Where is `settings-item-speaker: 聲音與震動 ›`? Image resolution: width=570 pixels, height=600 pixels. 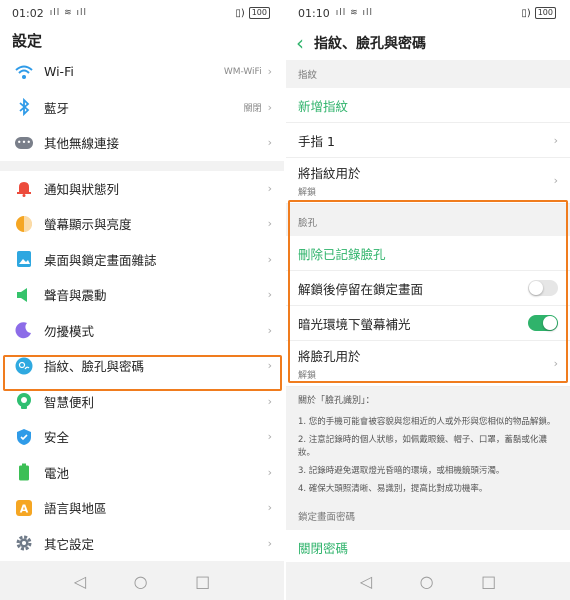 settings-item-speaker: 聲音與震動 › is located at coordinates (142, 295).